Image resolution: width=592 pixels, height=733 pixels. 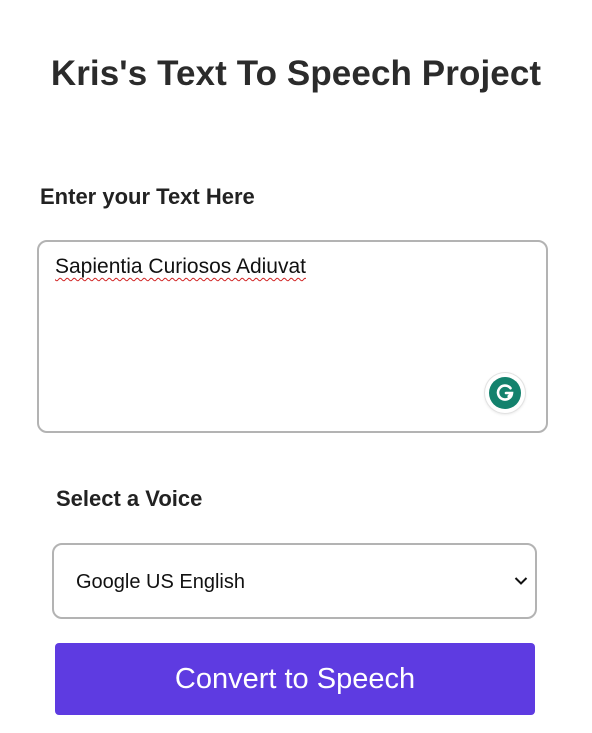 What do you see at coordinates (295, 679) in the screenshot?
I see `convert-to-speech-button: Convert to Speech` at bounding box center [295, 679].